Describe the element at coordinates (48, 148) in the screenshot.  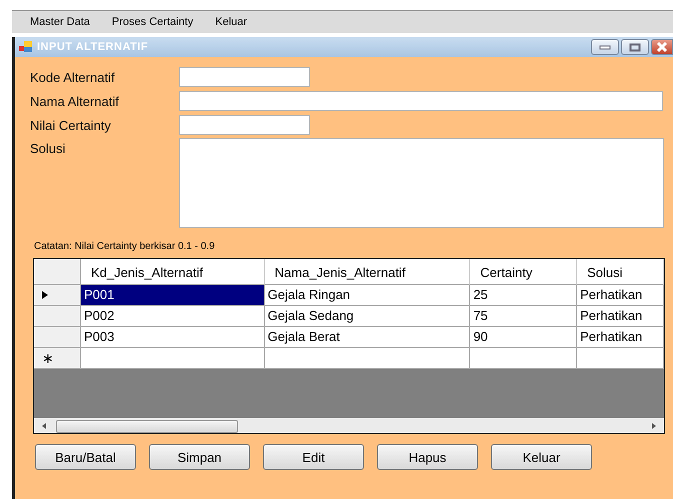
I see `field-label: Solusi` at that location.